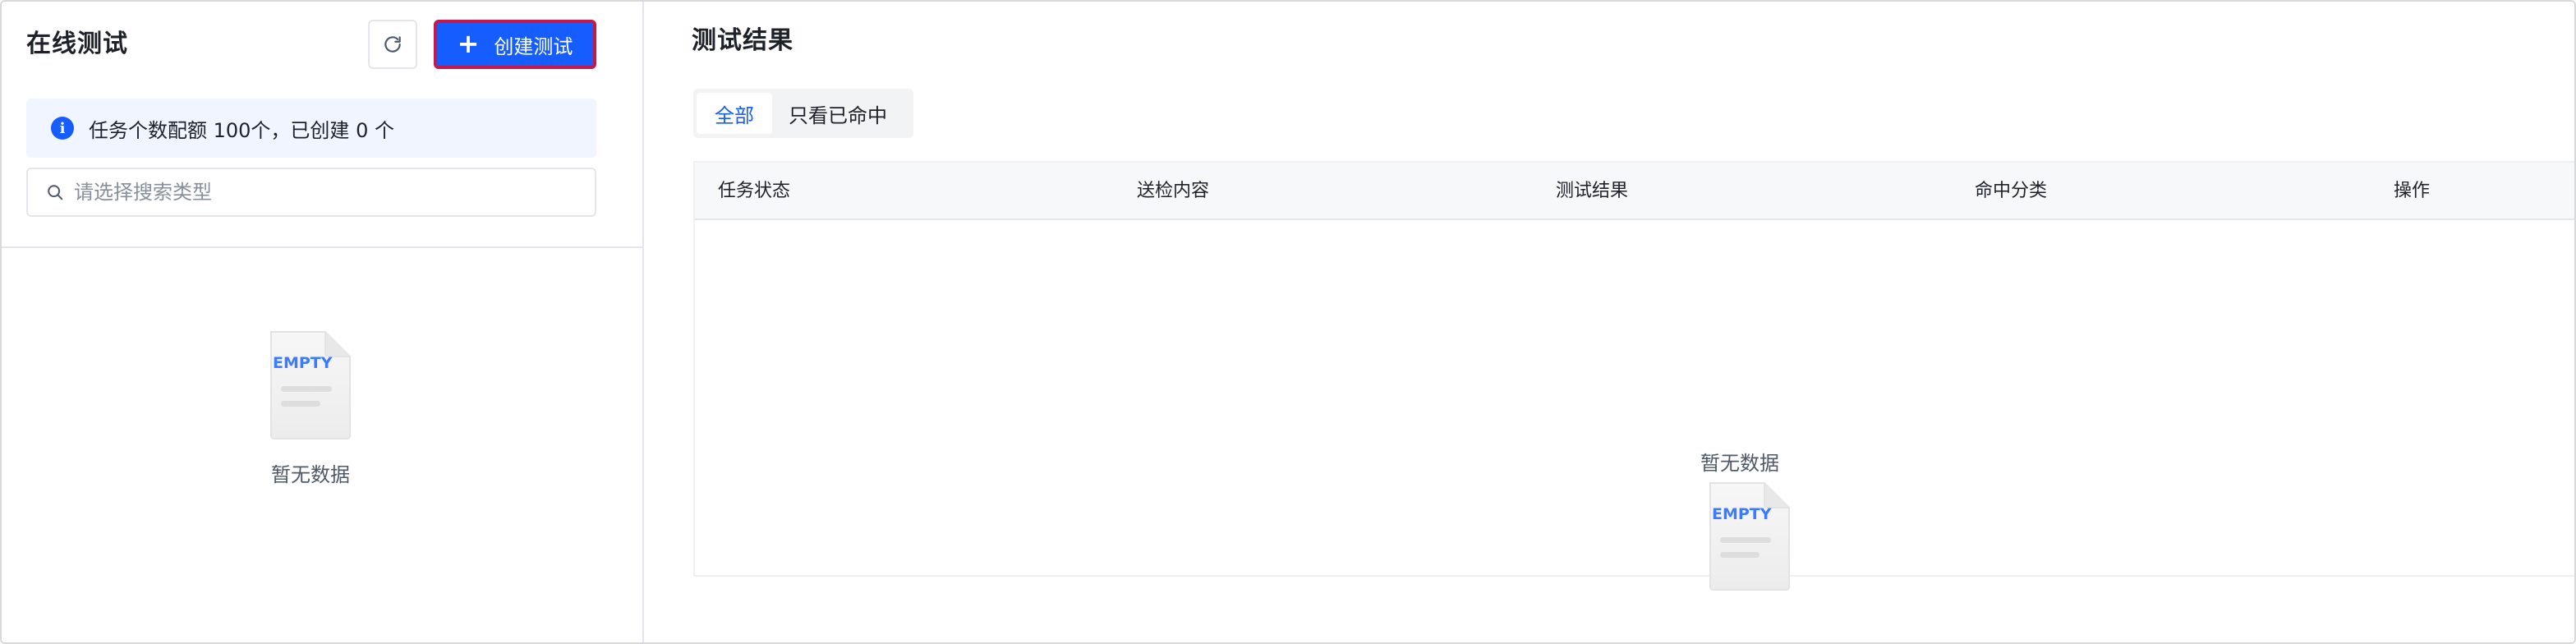  Describe the element at coordinates (241, 130) in the screenshot. I see `quota-text: 任务个数配额 100个，已创建 0 个` at that location.